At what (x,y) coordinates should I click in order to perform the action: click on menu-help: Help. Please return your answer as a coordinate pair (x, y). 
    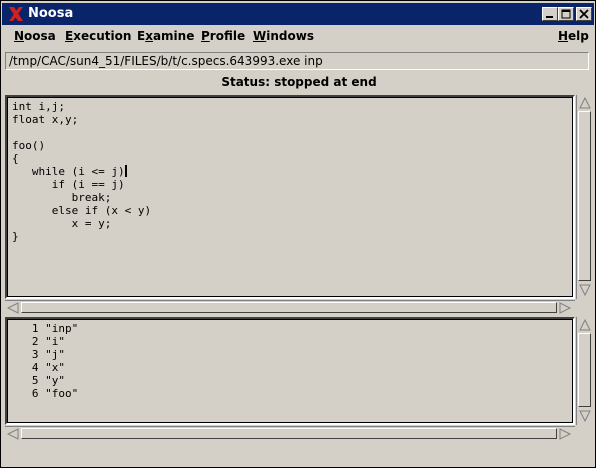
    Looking at the image, I should click on (573, 36).